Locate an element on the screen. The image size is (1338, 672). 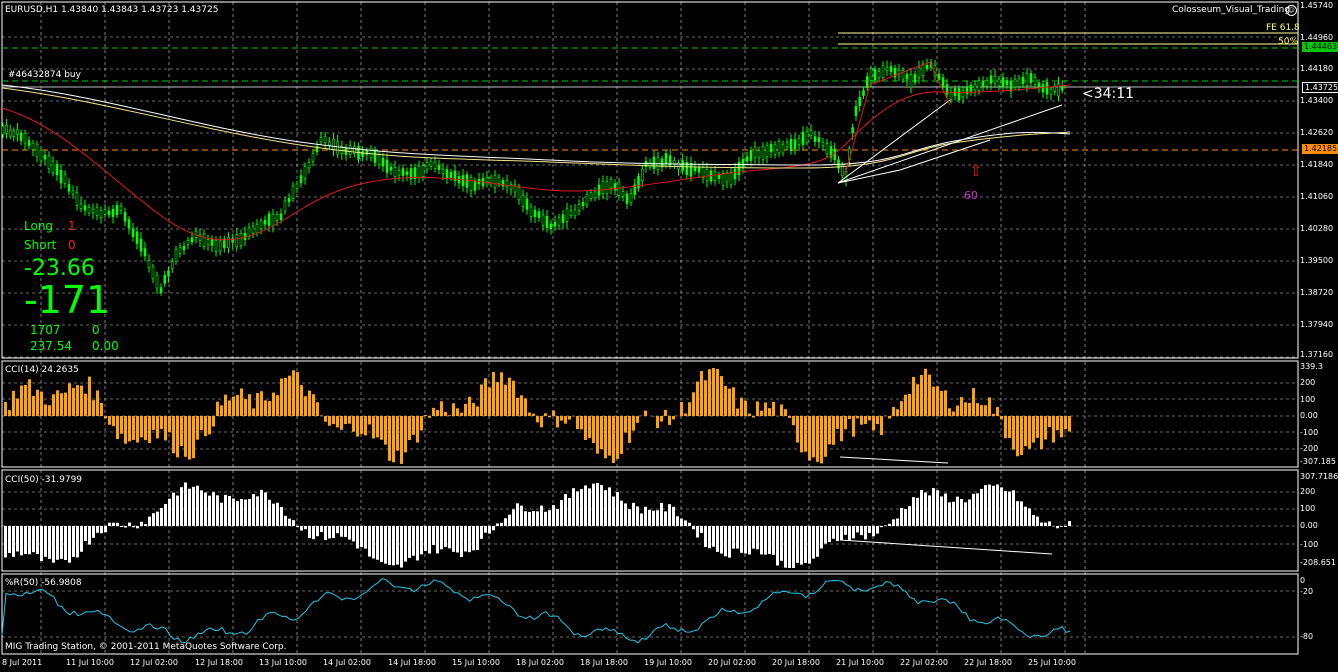
cci50-label: CCI(50) -31.9799 is located at coordinates (44, 480).